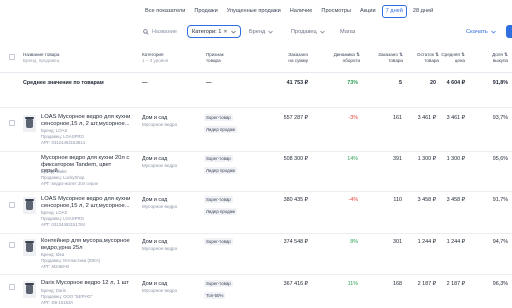 The width and height of the screenshot is (512, 308). I want to click on column-revenue: Заказано на сумму, so click(296, 57).